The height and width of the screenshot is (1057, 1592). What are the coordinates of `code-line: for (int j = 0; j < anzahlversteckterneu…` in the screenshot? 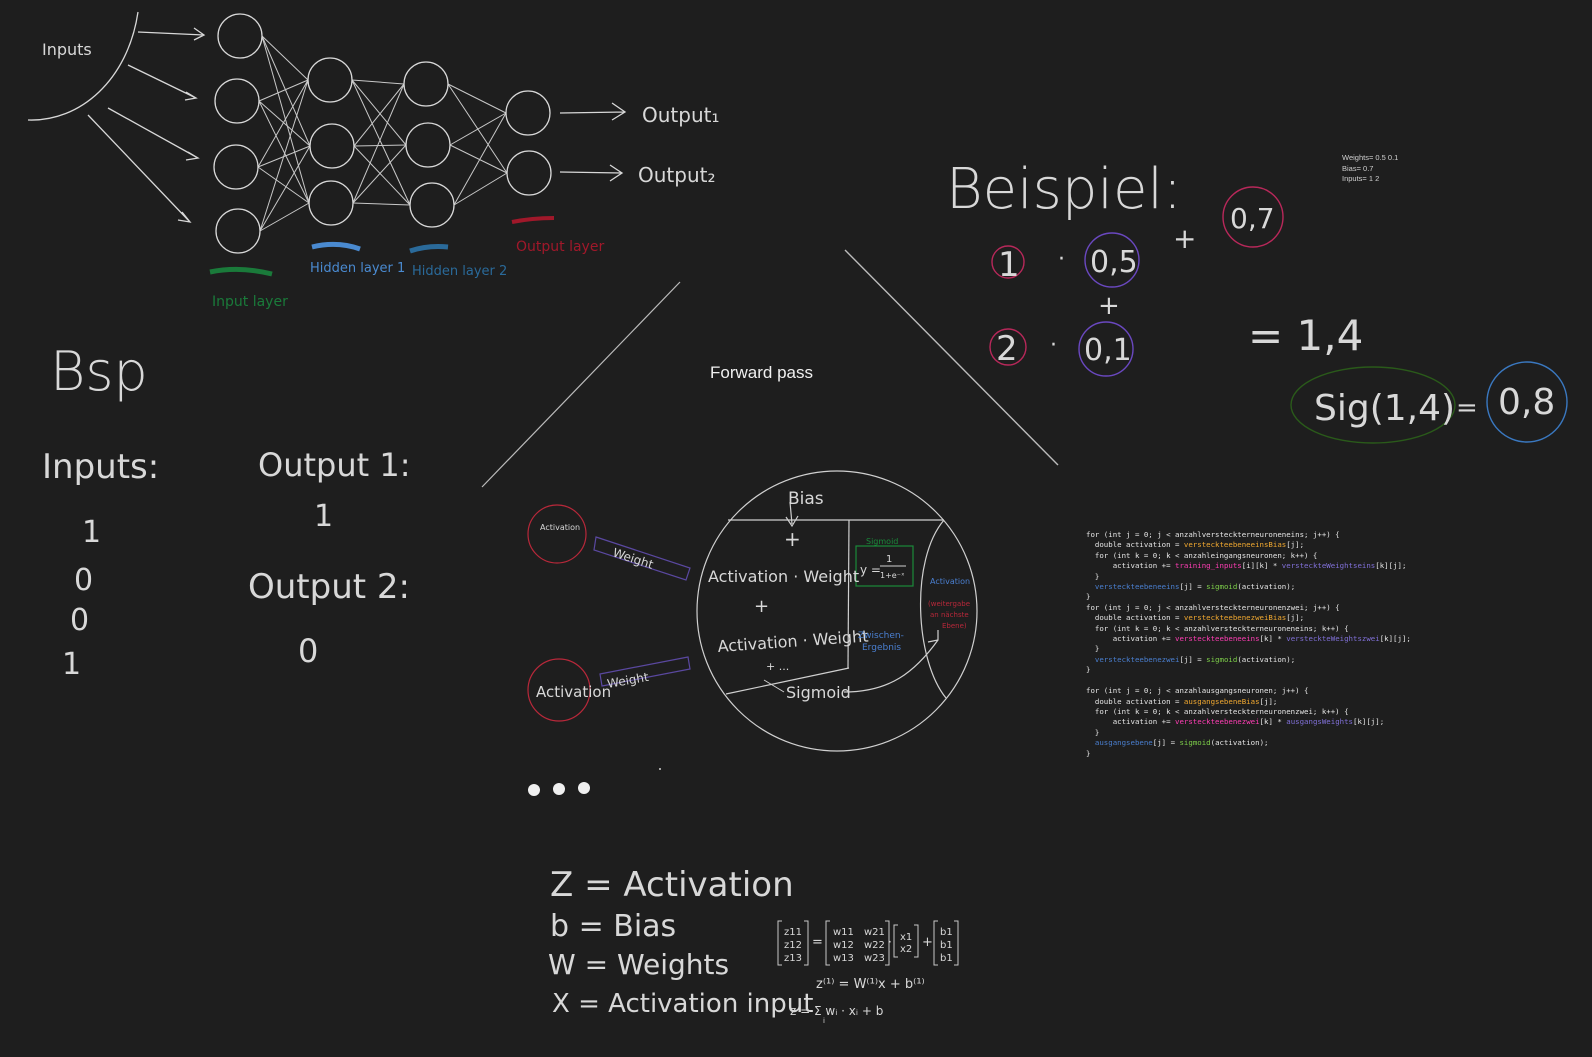 It's located at (1213, 607).